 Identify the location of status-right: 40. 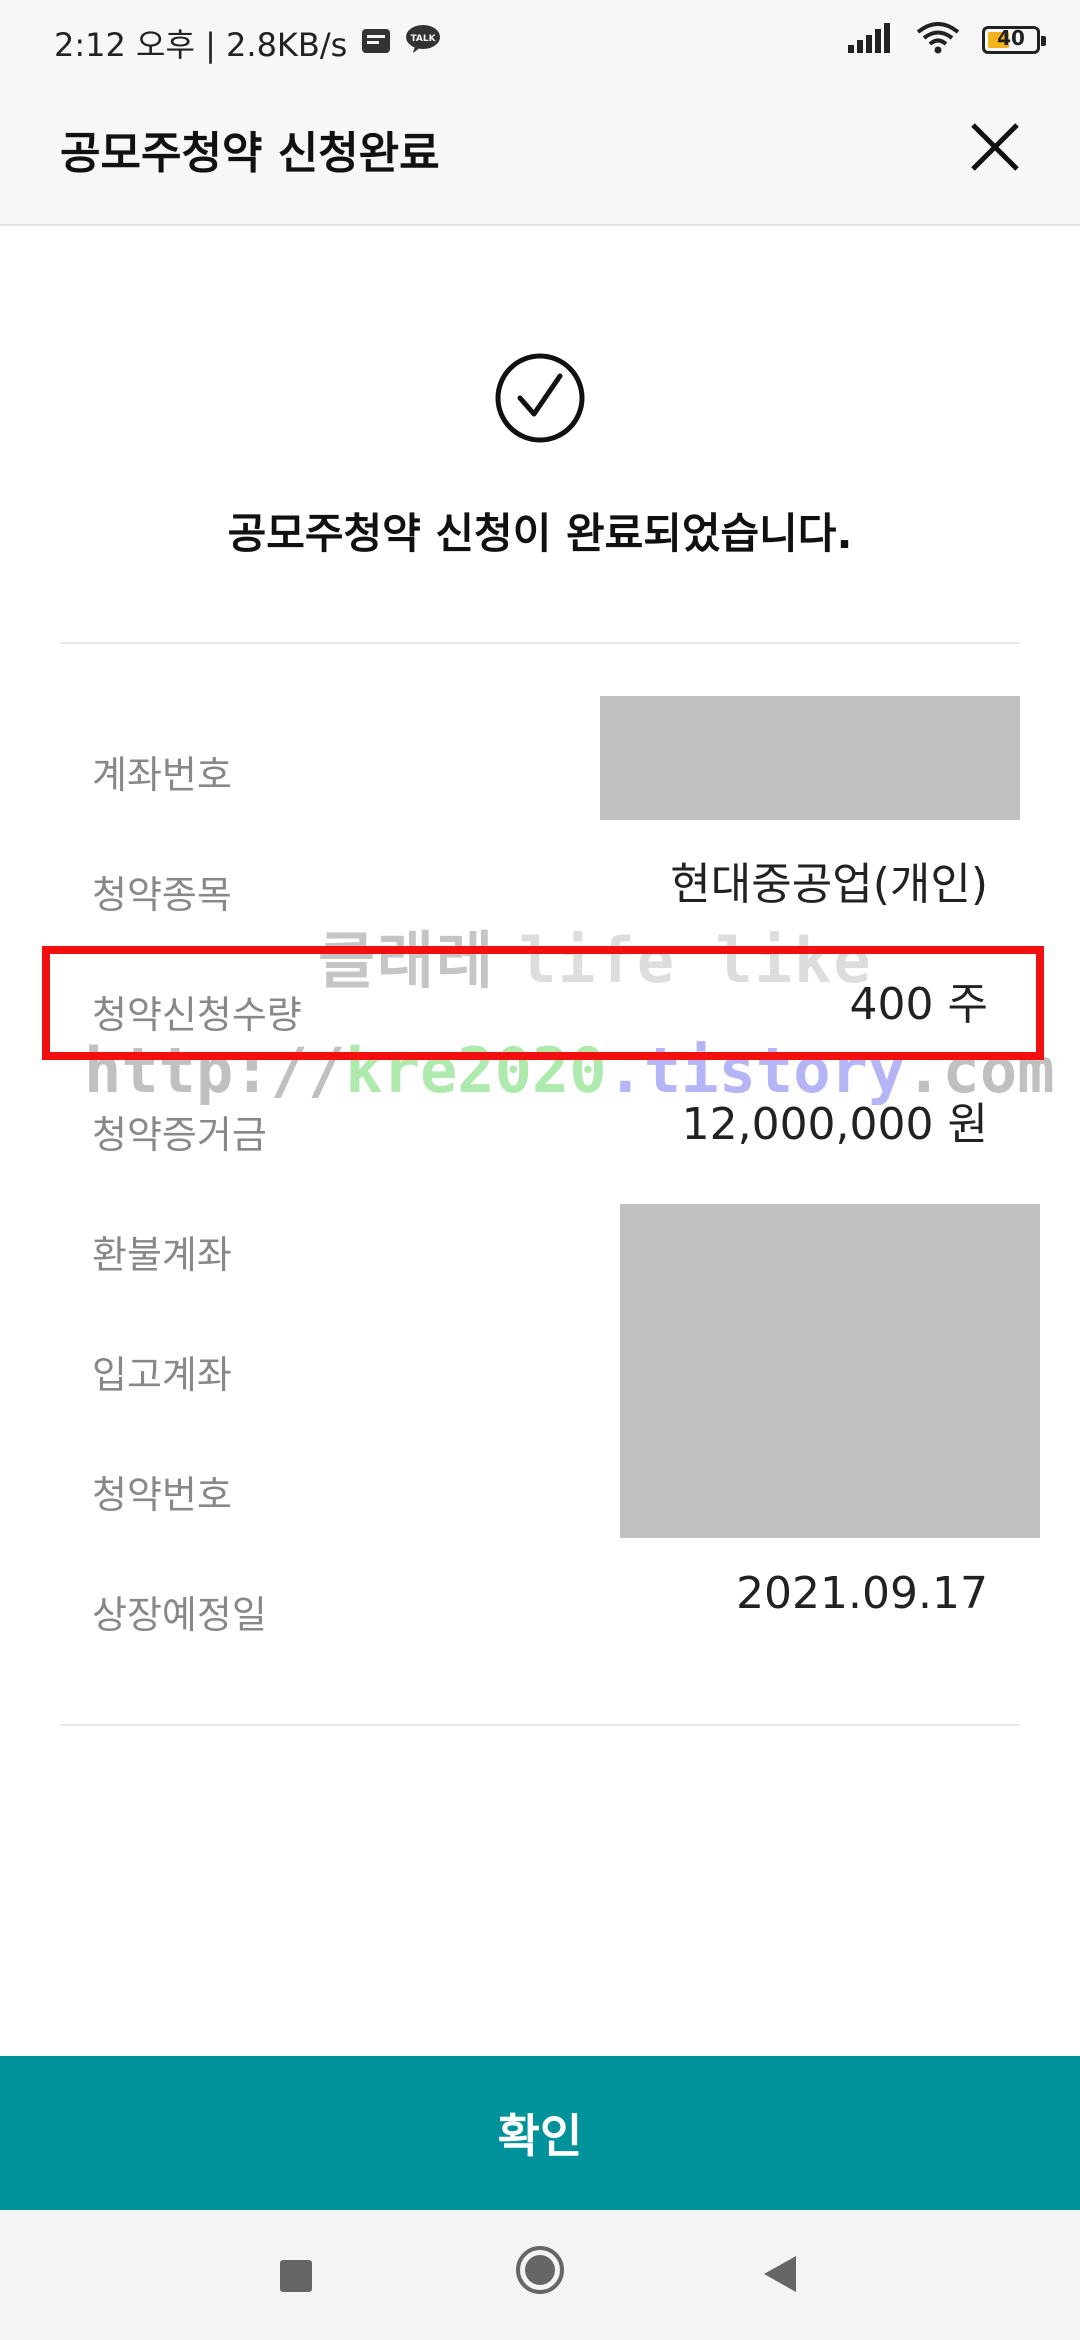
(946, 40).